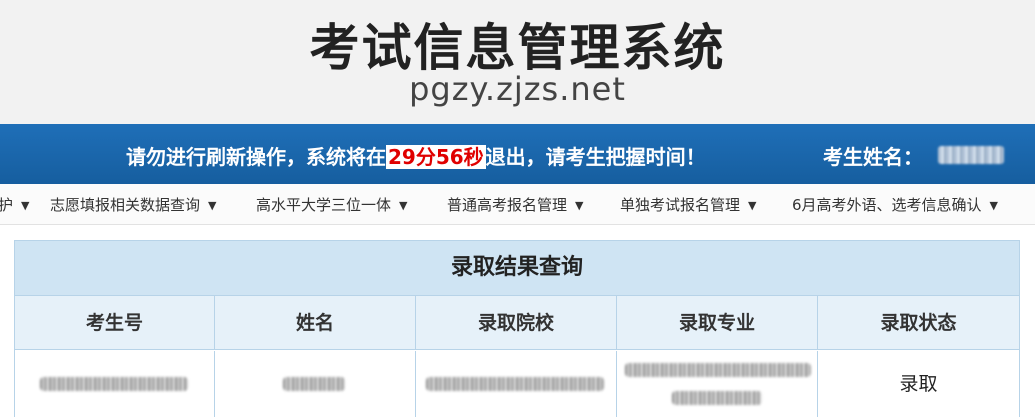  Describe the element at coordinates (971, 155) in the screenshot. I see `student-name-redacted` at that location.